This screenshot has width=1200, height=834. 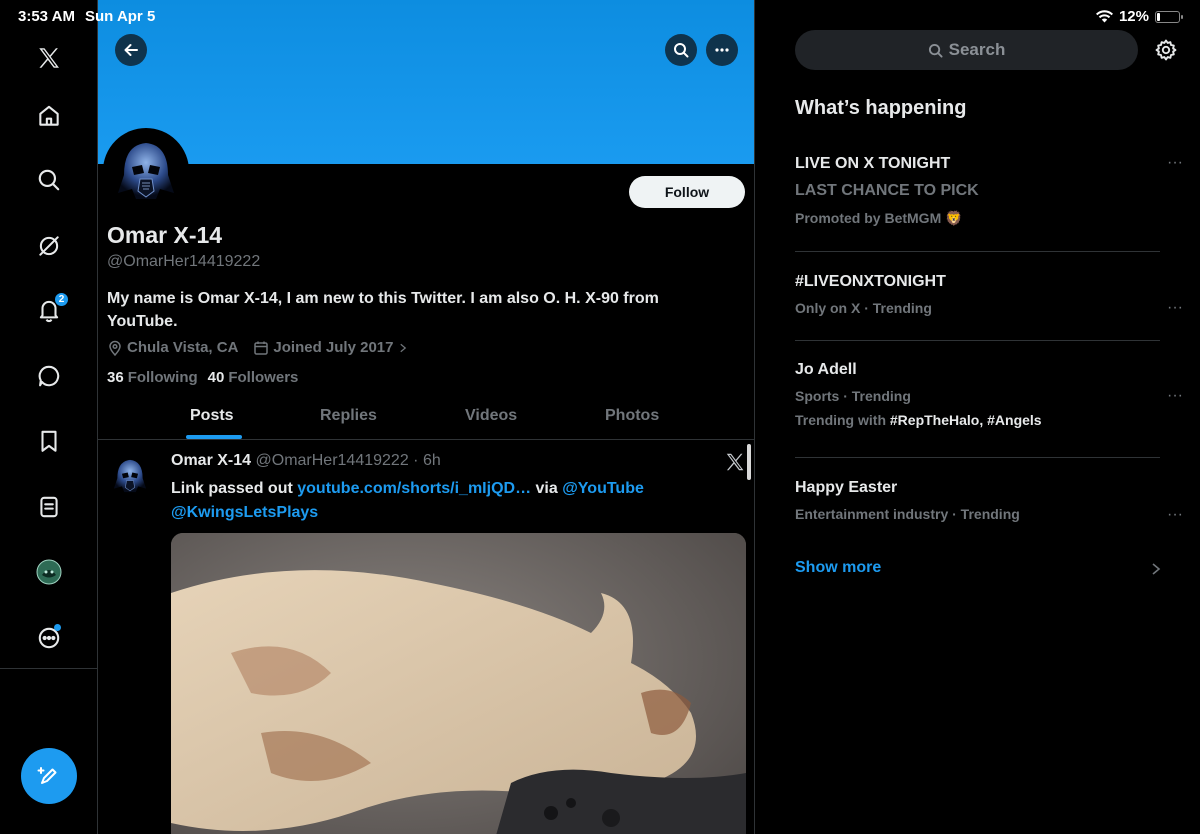 I want to click on battery-level, so click(x=1158, y=16).